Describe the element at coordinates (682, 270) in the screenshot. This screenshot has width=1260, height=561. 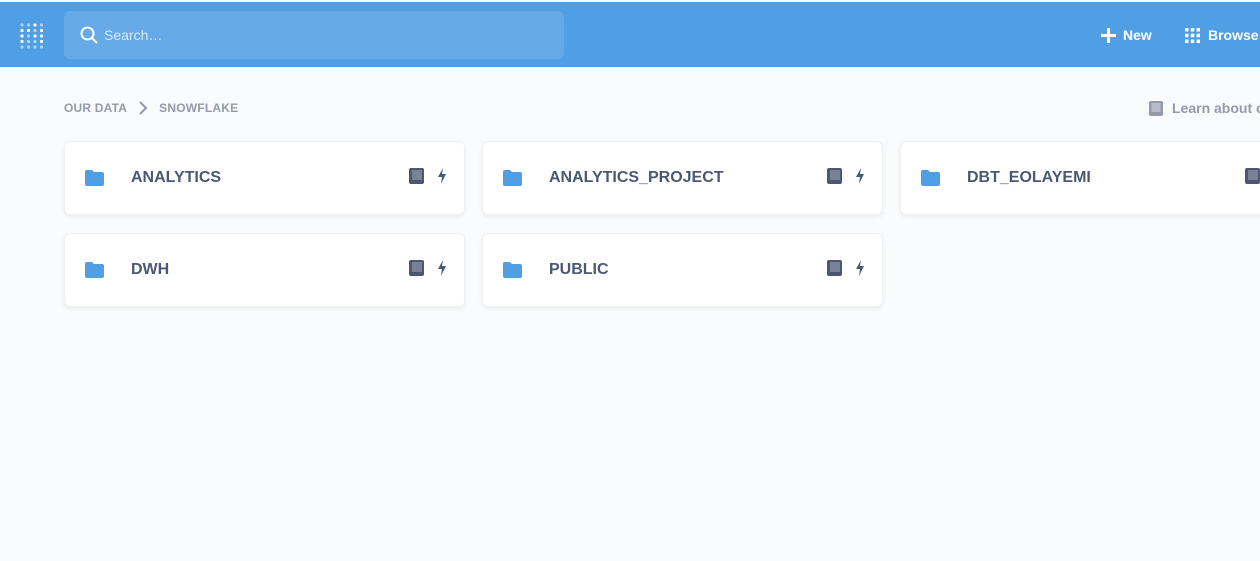
I see `schema-card-public: PUBLIC` at that location.